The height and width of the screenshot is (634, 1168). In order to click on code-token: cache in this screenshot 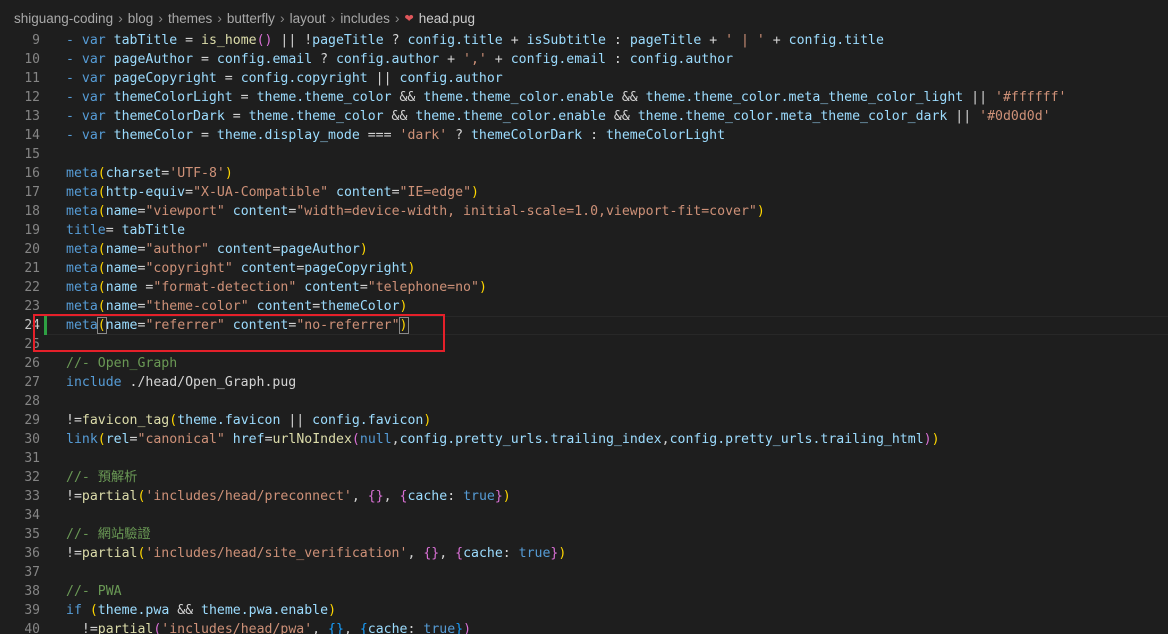, I will do `click(483, 553)`.